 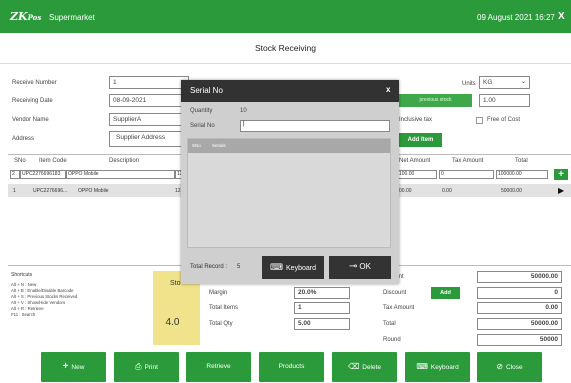 I want to click on round-field: 50000, so click(x=519, y=340).